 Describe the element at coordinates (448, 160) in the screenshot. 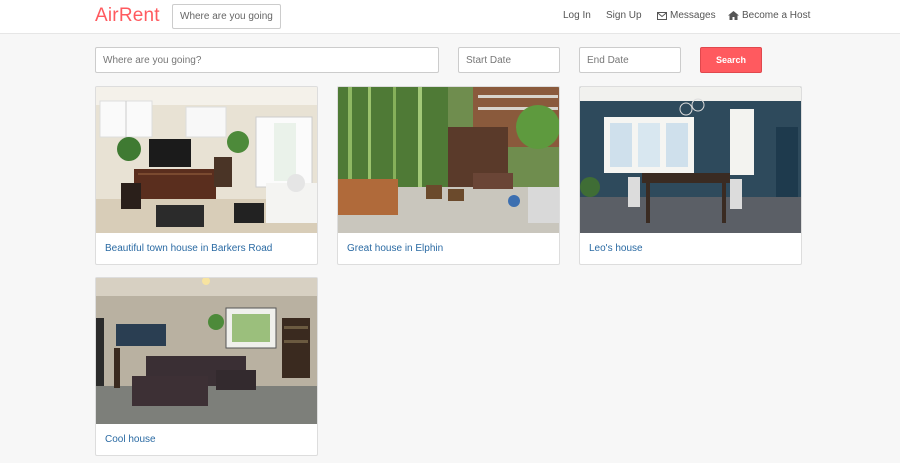

I see `courtyard-photo` at that location.